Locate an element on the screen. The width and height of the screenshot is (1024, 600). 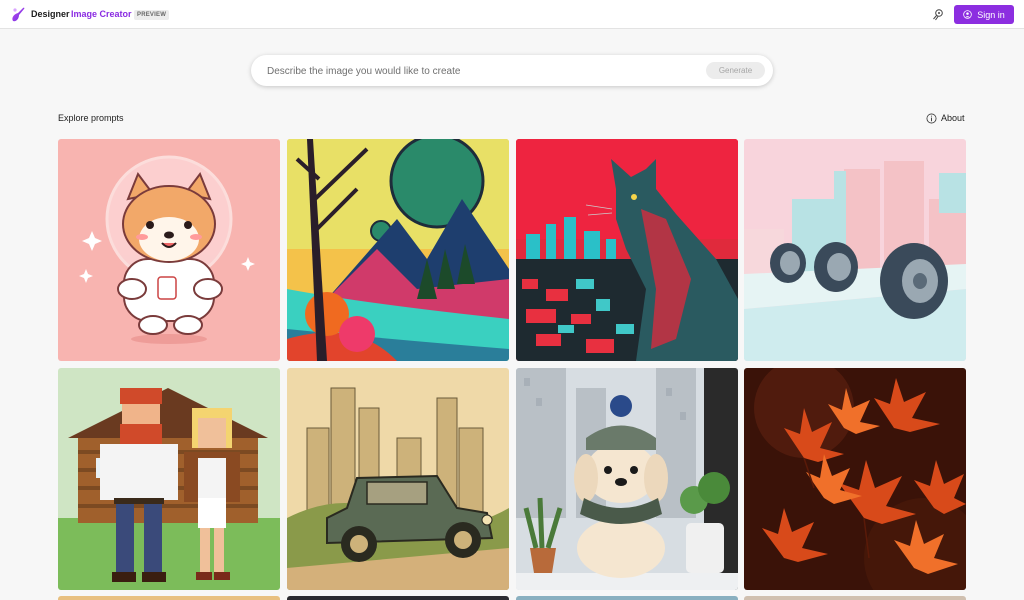
prompt-search-box: Generate is located at coordinates (512, 70).